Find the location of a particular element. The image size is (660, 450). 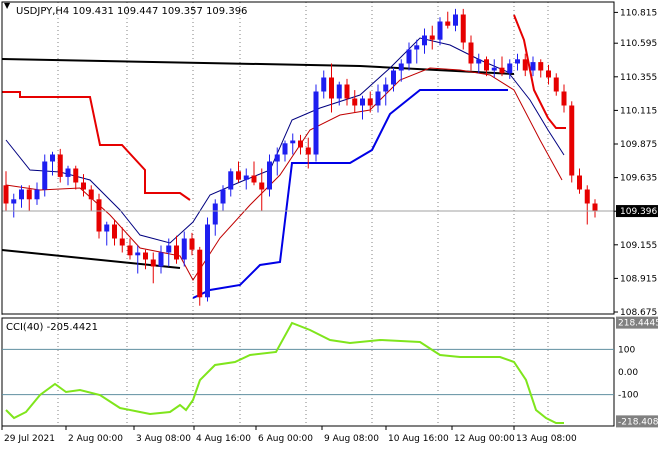

price-tick-label: 109.155 is located at coordinates (638, 246).